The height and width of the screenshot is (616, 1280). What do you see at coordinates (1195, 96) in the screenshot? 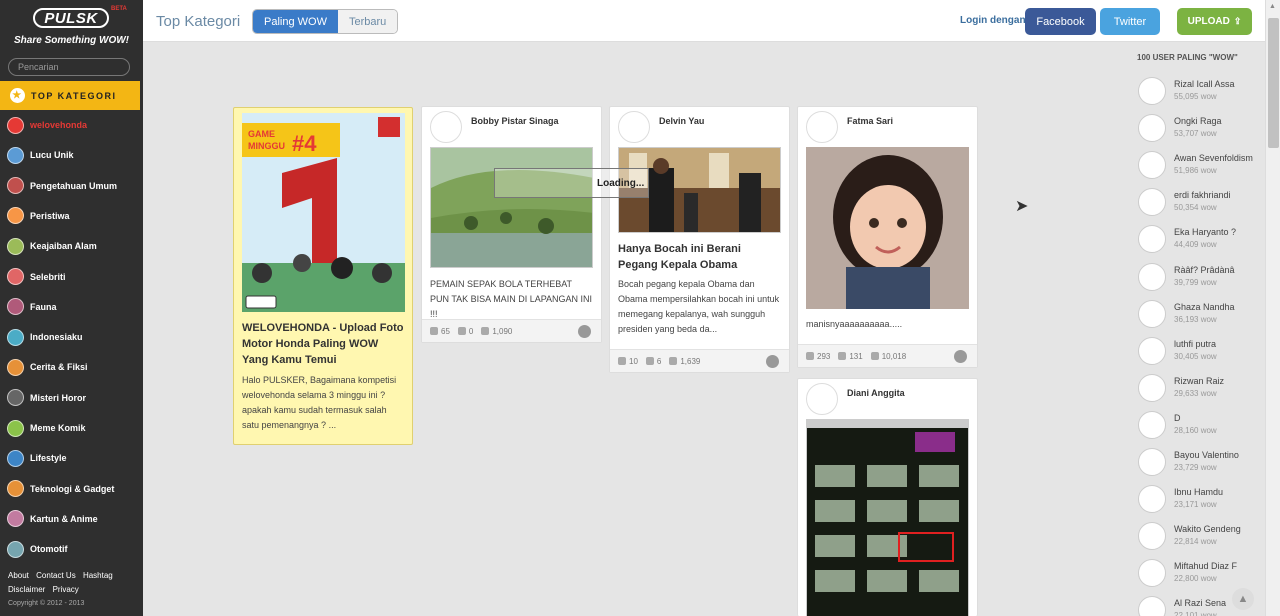
I see `user-wow-count: 55,095 wow` at bounding box center [1195, 96].